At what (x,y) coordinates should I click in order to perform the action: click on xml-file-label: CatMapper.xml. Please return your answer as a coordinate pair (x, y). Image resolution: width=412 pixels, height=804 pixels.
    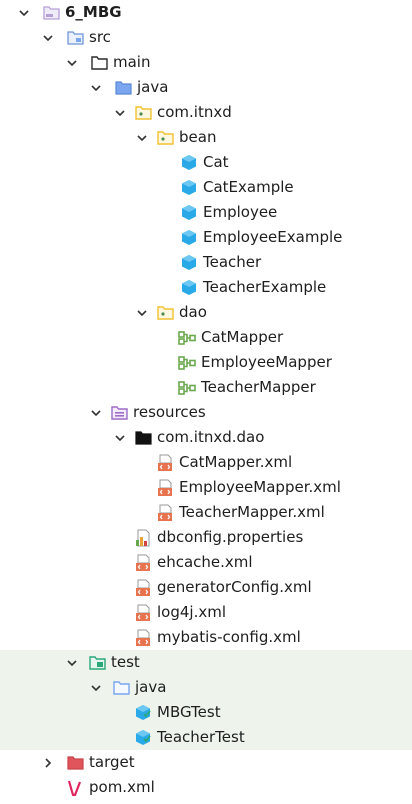
    Looking at the image, I should click on (236, 462).